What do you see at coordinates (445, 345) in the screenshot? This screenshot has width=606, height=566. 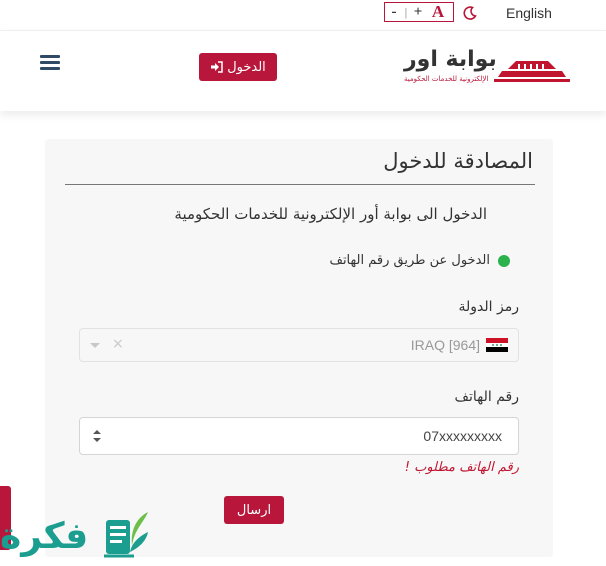 I see `country-value-text: IRAQ [964]` at bounding box center [445, 345].